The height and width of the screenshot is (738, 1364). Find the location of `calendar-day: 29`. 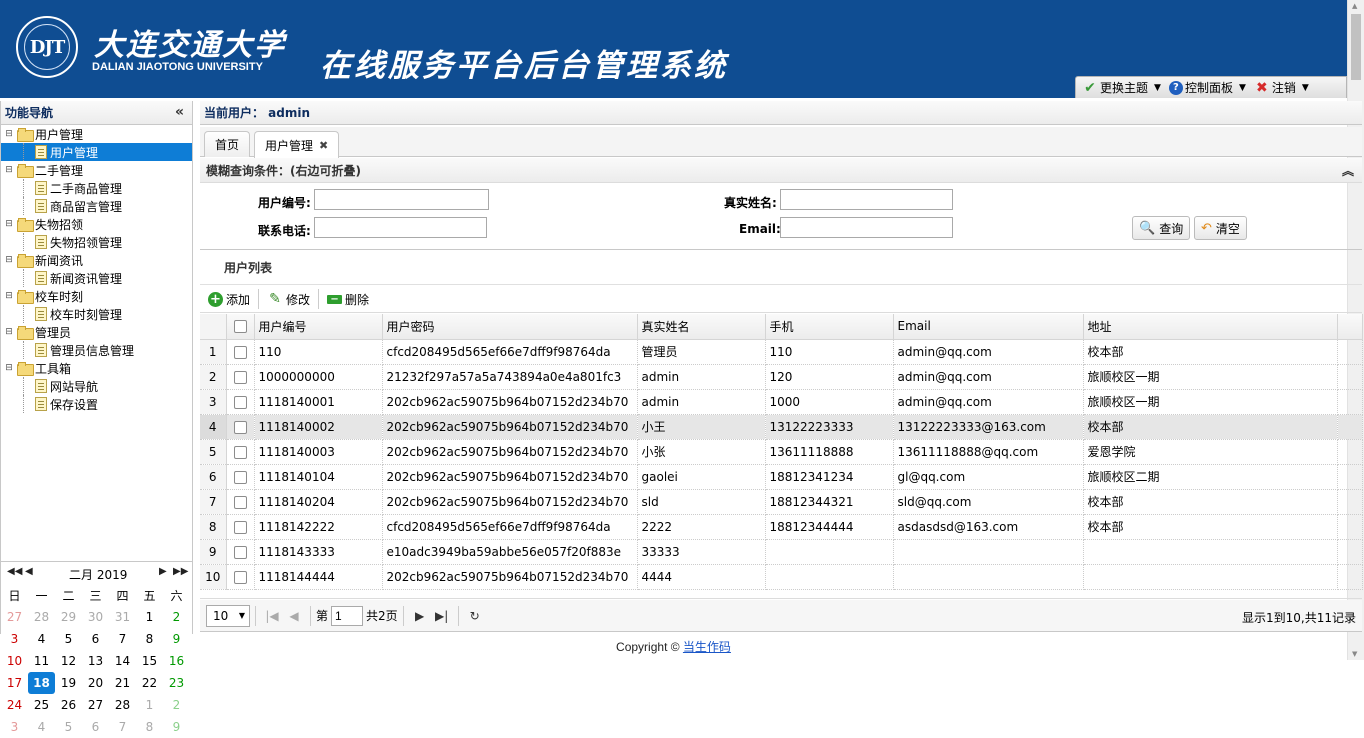

calendar-day: 29 is located at coordinates (68, 617).